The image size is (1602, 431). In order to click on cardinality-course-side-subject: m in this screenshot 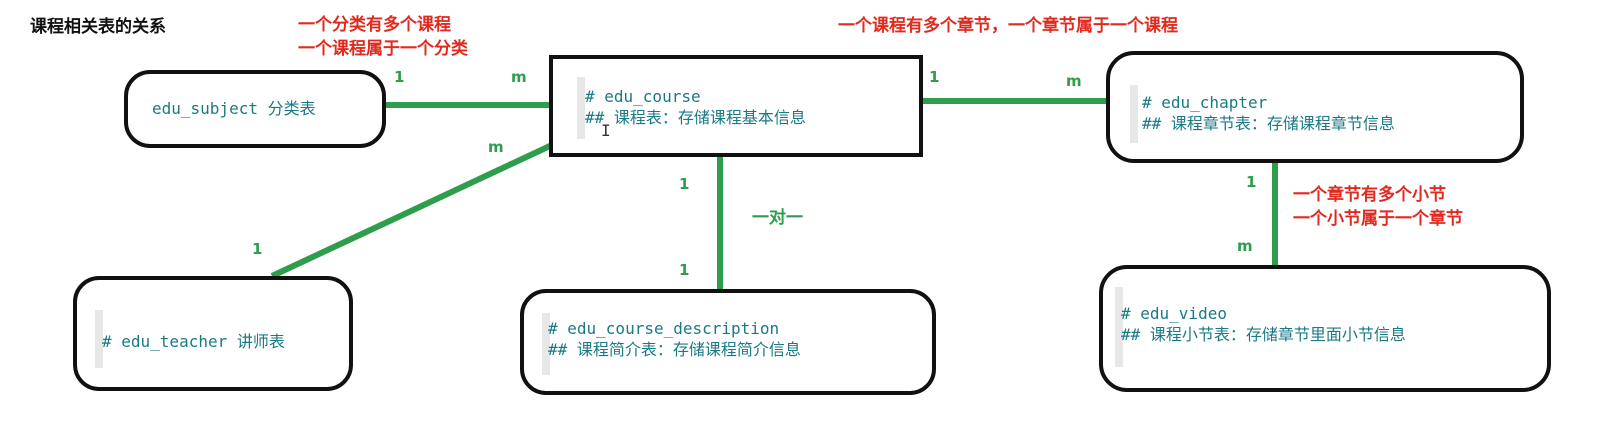, I will do `click(519, 77)`.